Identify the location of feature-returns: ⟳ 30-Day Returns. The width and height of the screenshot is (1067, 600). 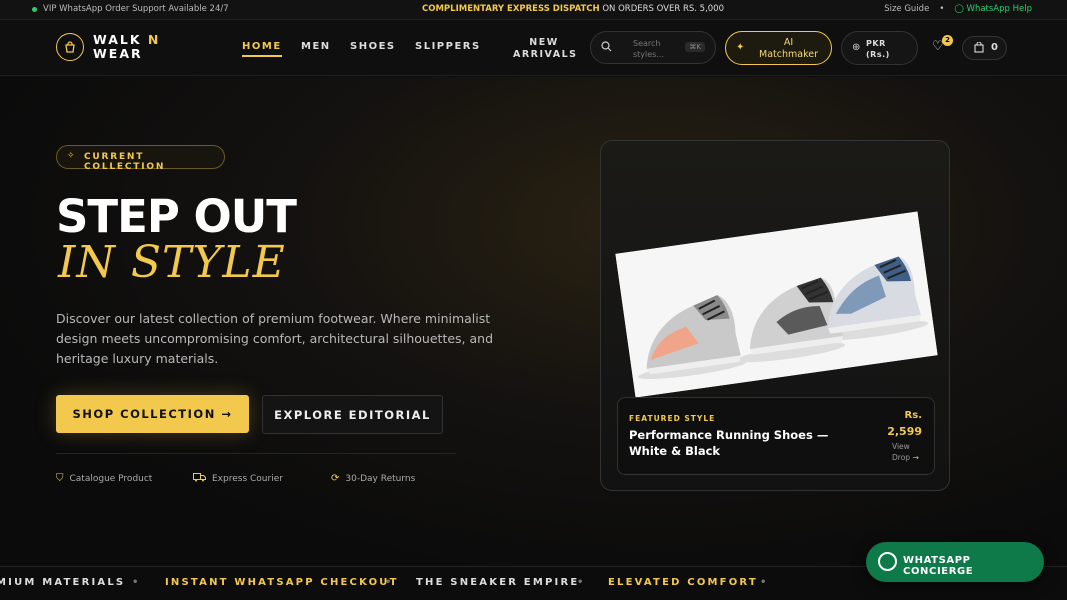
(373, 478).